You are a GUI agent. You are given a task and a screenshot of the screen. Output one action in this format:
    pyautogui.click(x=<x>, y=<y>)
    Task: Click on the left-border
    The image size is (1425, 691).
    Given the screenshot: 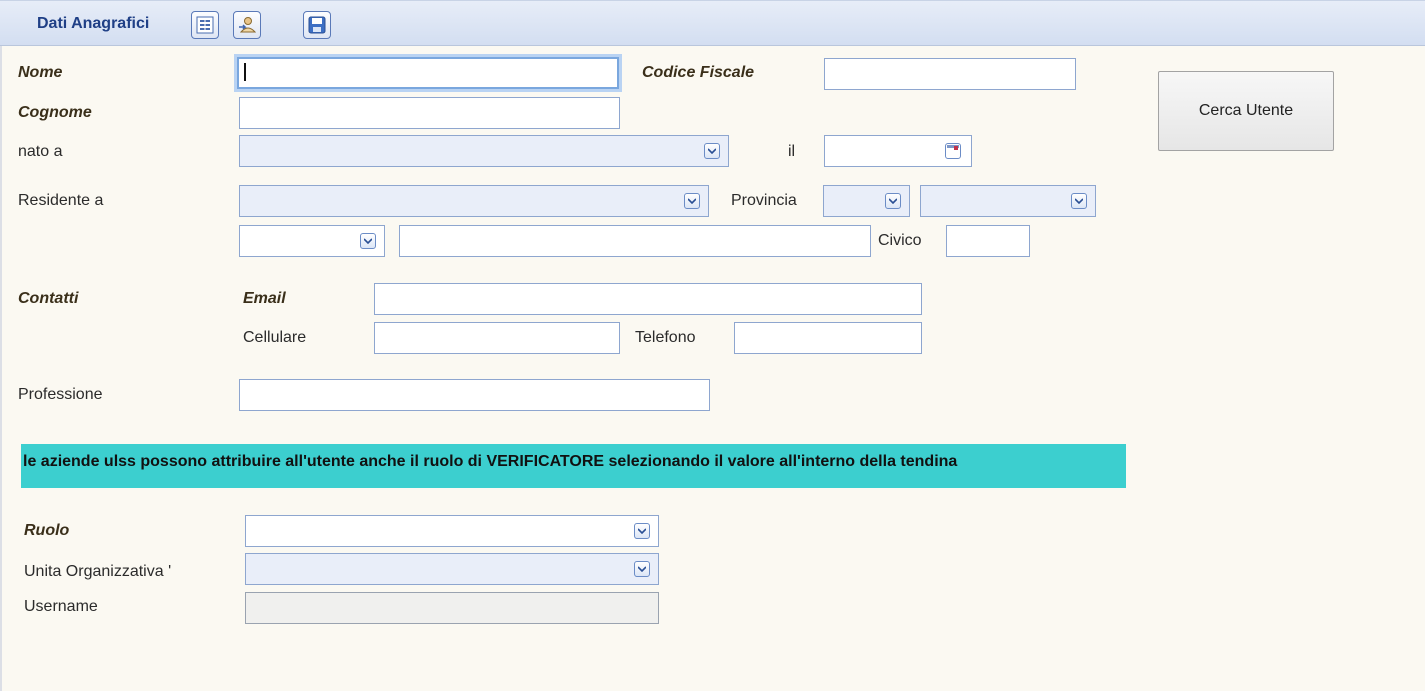 What is the action you would take?
    pyautogui.click(x=1, y=345)
    